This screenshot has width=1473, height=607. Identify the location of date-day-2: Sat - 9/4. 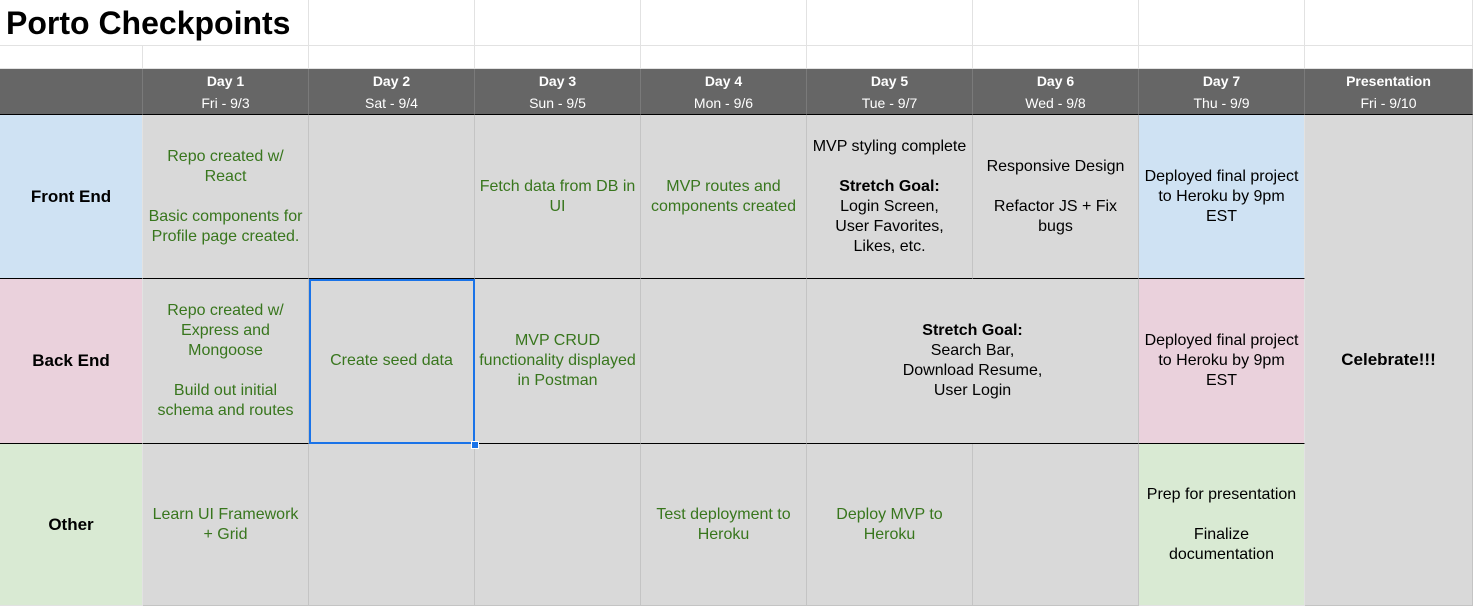
(392, 103).